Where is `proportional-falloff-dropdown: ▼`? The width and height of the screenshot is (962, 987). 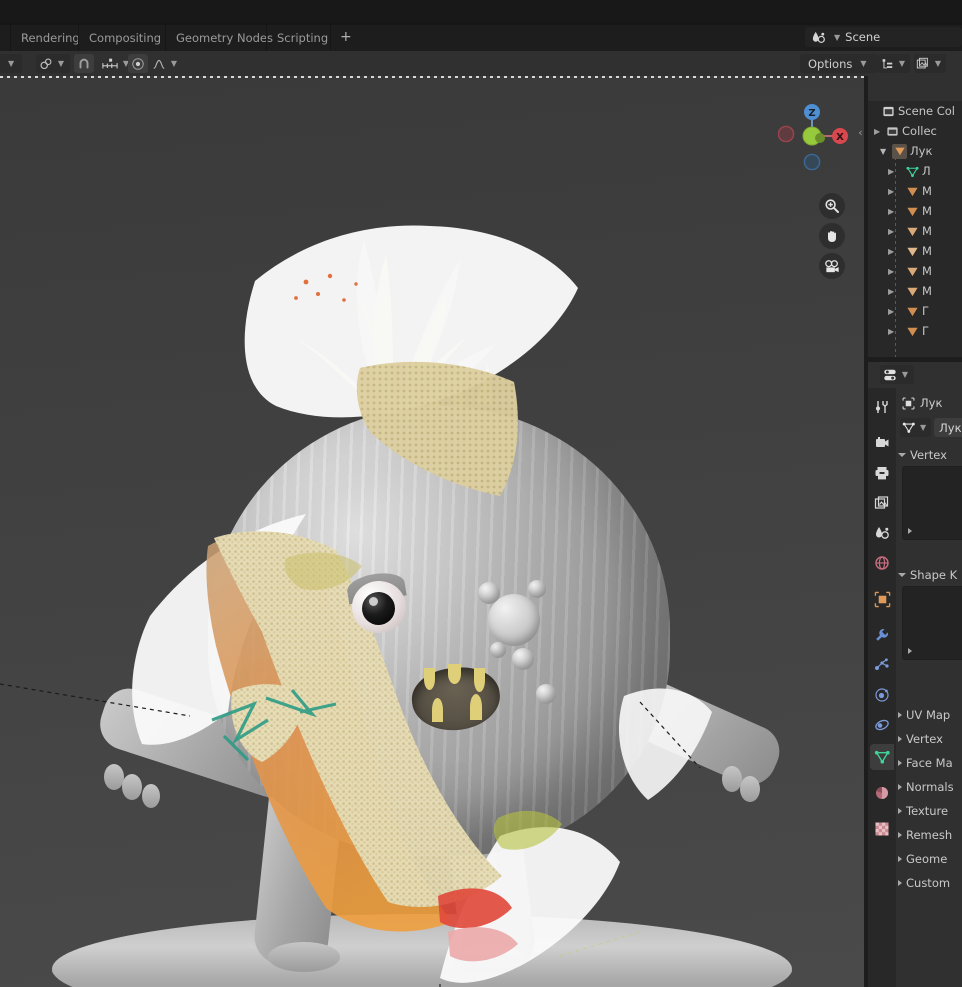
proportional-falloff-dropdown: ▼ is located at coordinates (166, 63).